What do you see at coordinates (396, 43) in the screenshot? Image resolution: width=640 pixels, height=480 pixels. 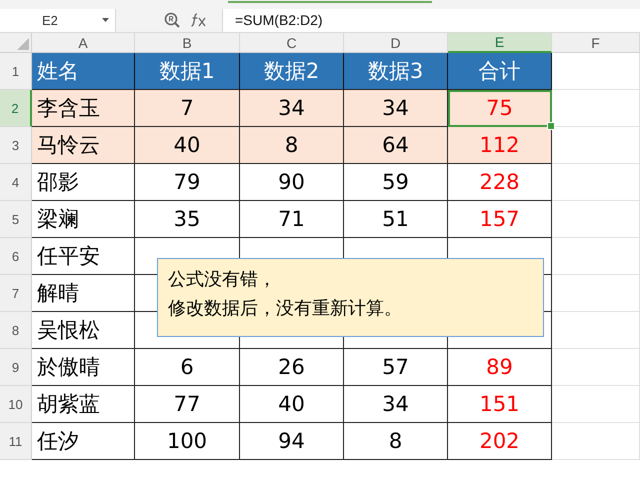 I see `column-header: D` at bounding box center [396, 43].